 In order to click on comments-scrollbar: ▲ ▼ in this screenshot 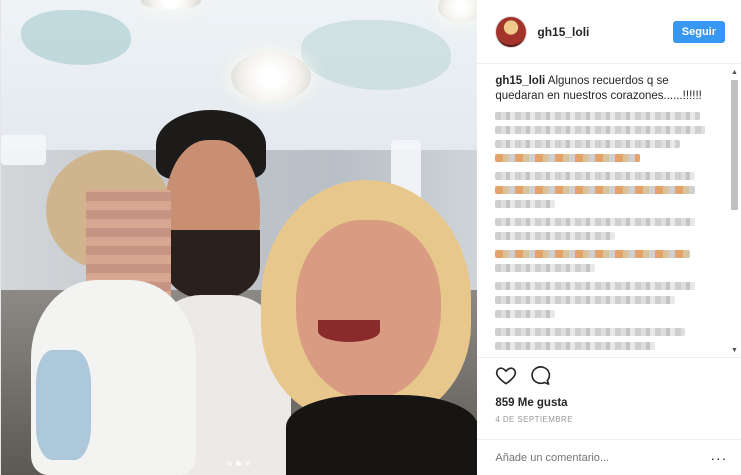, I will do `click(734, 211)`.